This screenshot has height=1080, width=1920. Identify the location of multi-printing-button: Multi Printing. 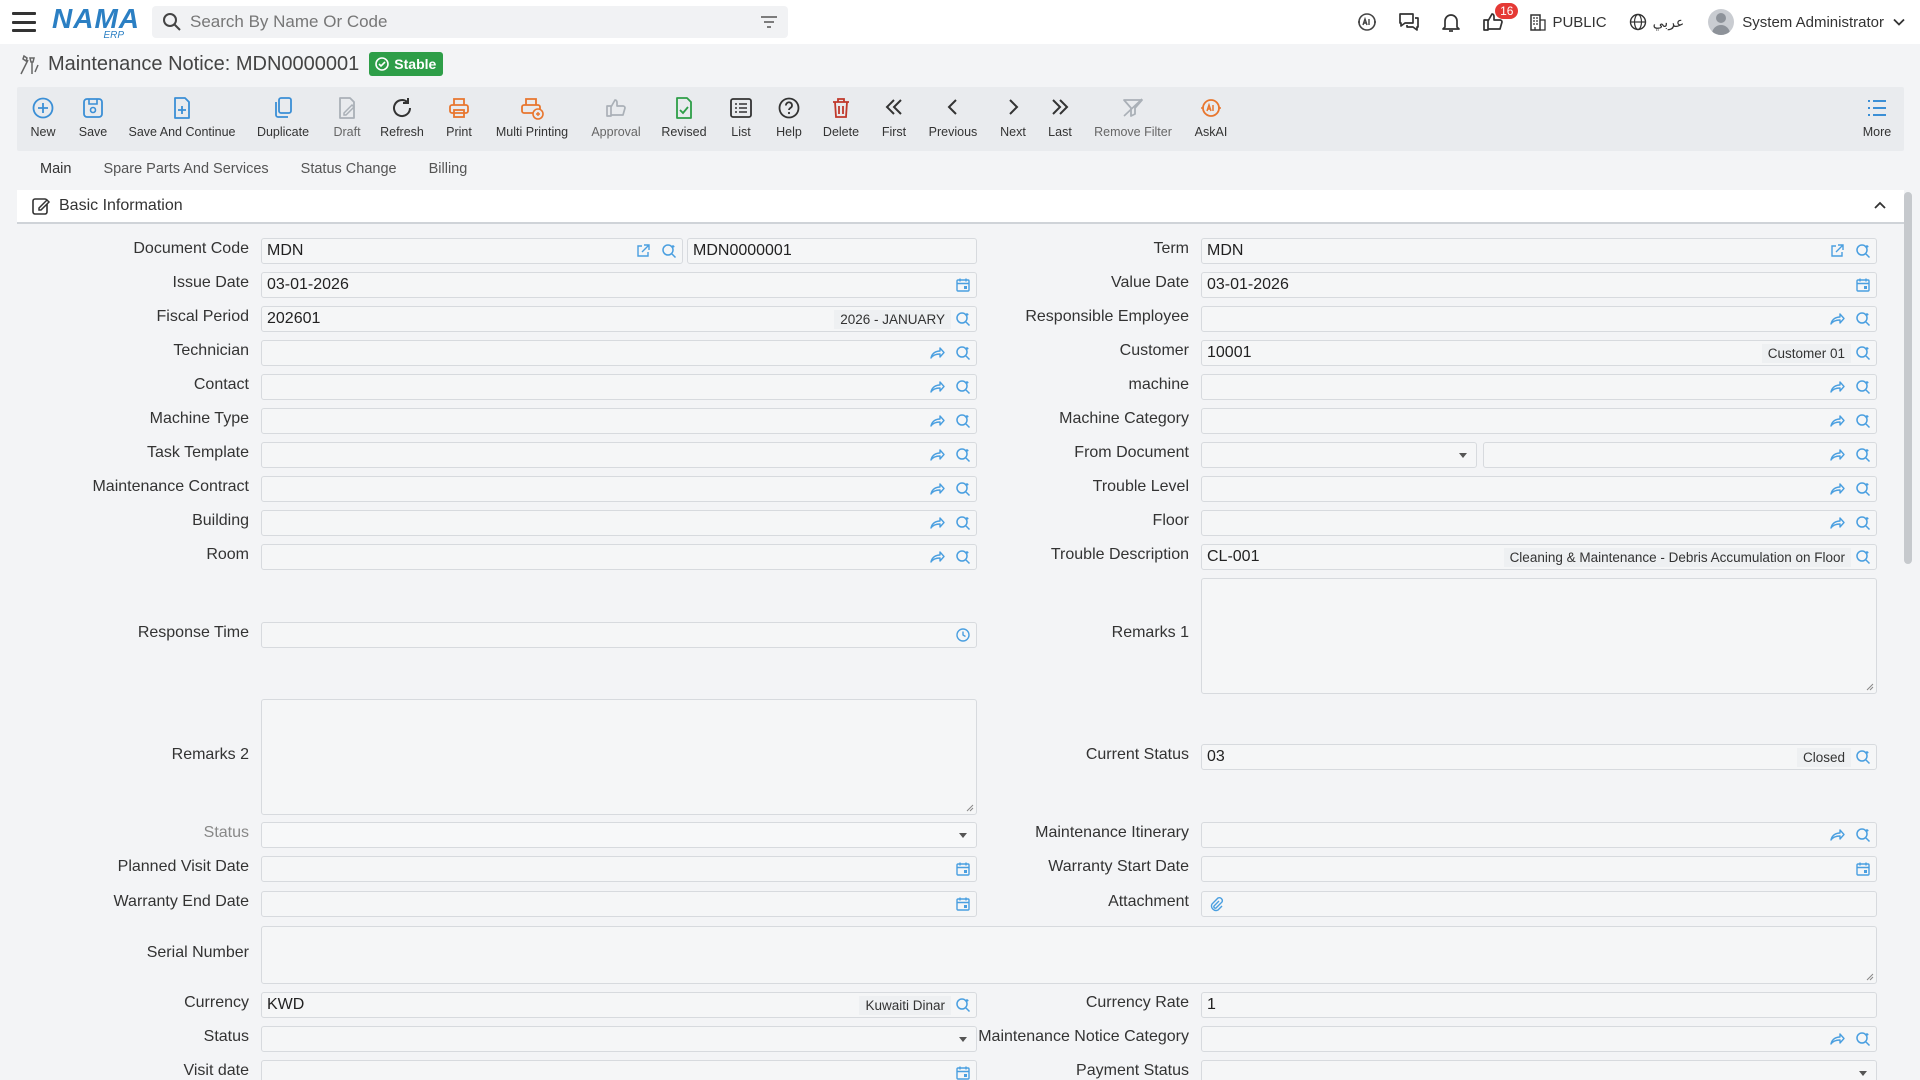
(532, 119).